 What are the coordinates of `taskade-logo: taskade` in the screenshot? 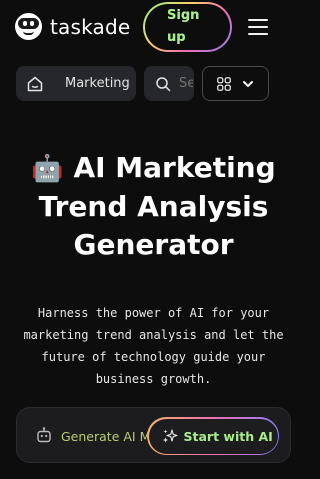 It's located at (72, 26).